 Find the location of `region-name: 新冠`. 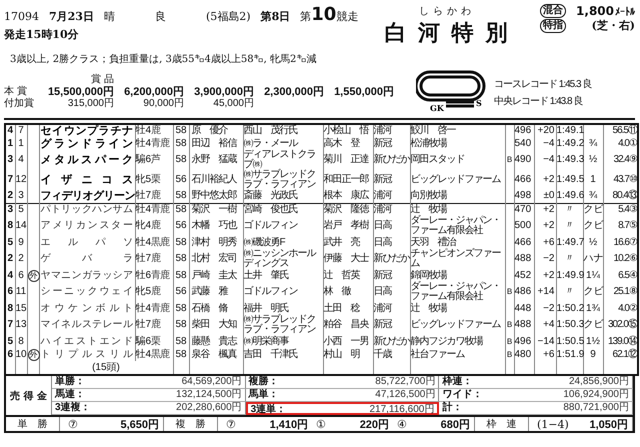

region-name: 新冠 is located at coordinates (391, 275).